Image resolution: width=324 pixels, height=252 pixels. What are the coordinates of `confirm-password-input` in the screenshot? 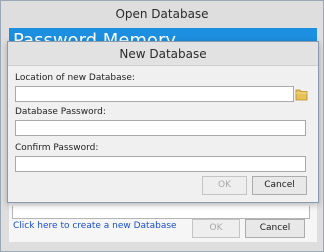 It's located at (160, 164).